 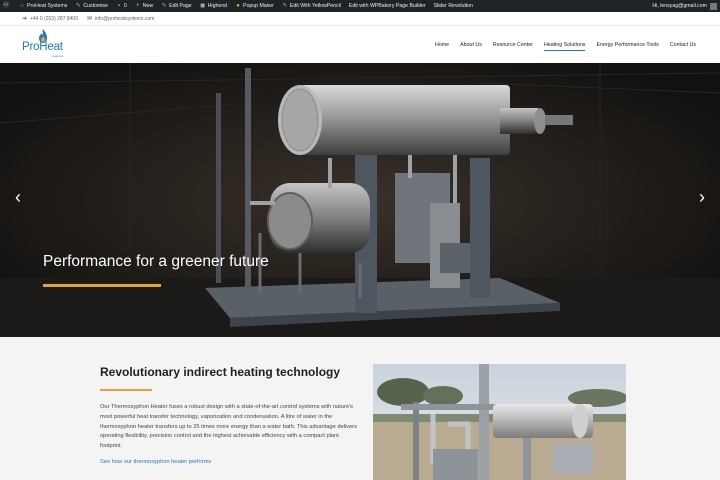 I want to click on heater-photo, so click(x=499, y=422).